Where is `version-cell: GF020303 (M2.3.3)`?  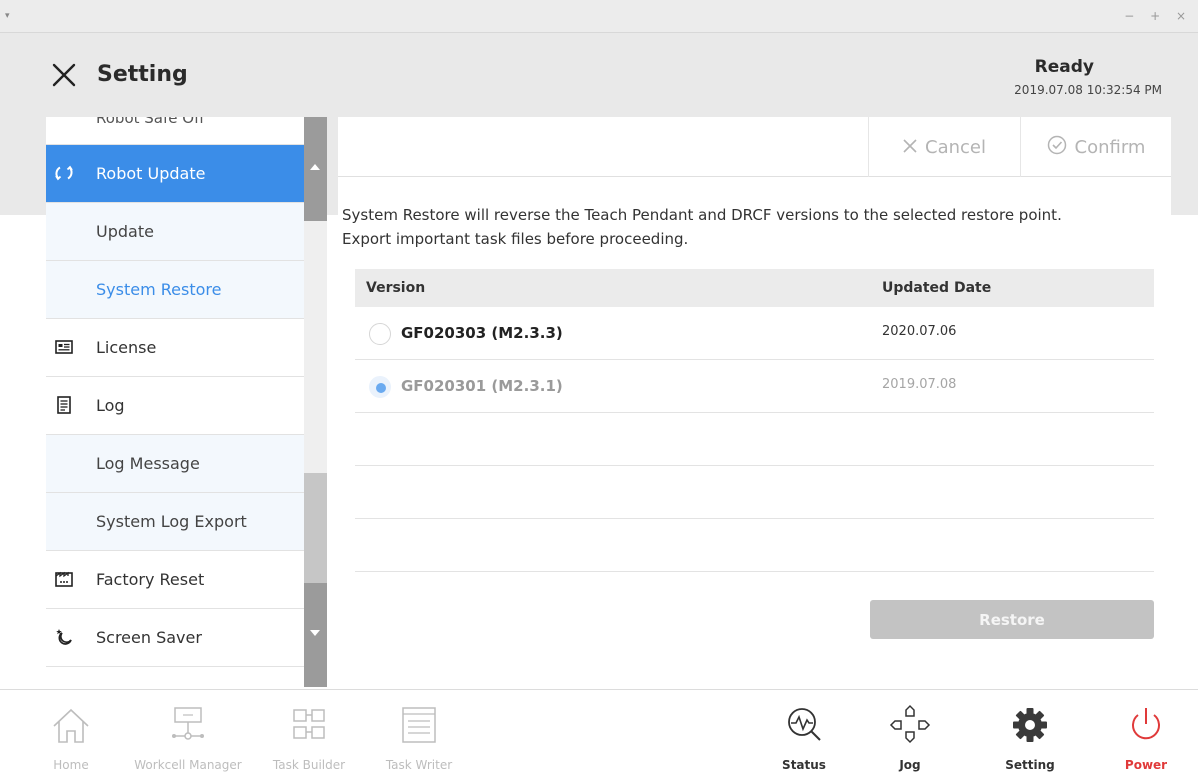 version-cell: GF020303 (M2.3.3) is located at coordinates (482, 333).